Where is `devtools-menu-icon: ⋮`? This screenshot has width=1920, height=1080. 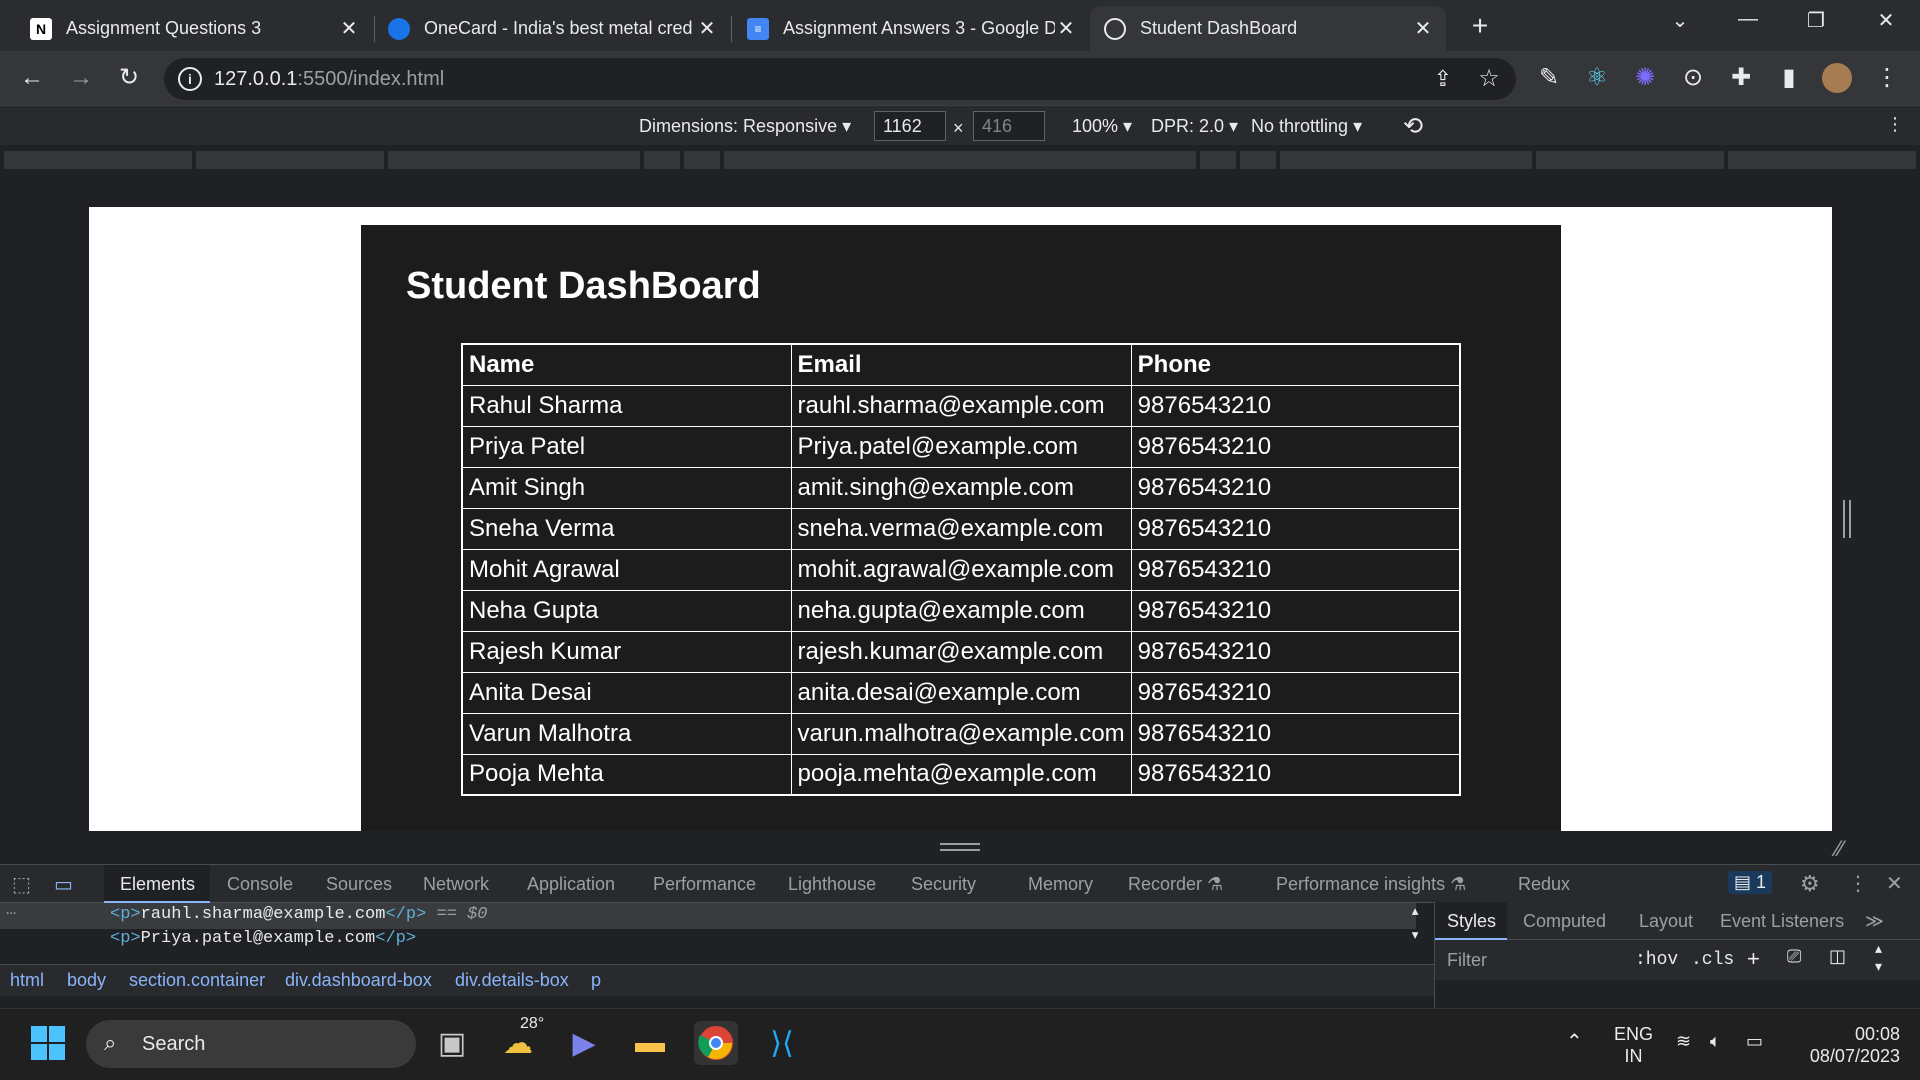 devtools-menu-icon: ⋮ is located at coordinates (1858, 883).